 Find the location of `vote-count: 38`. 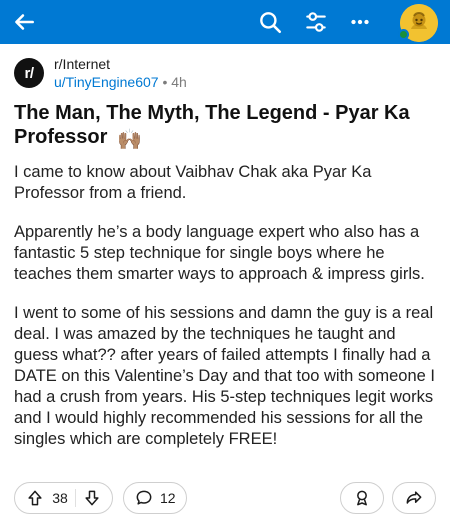

vote-count: 38 is located at coordinates (60, 498).